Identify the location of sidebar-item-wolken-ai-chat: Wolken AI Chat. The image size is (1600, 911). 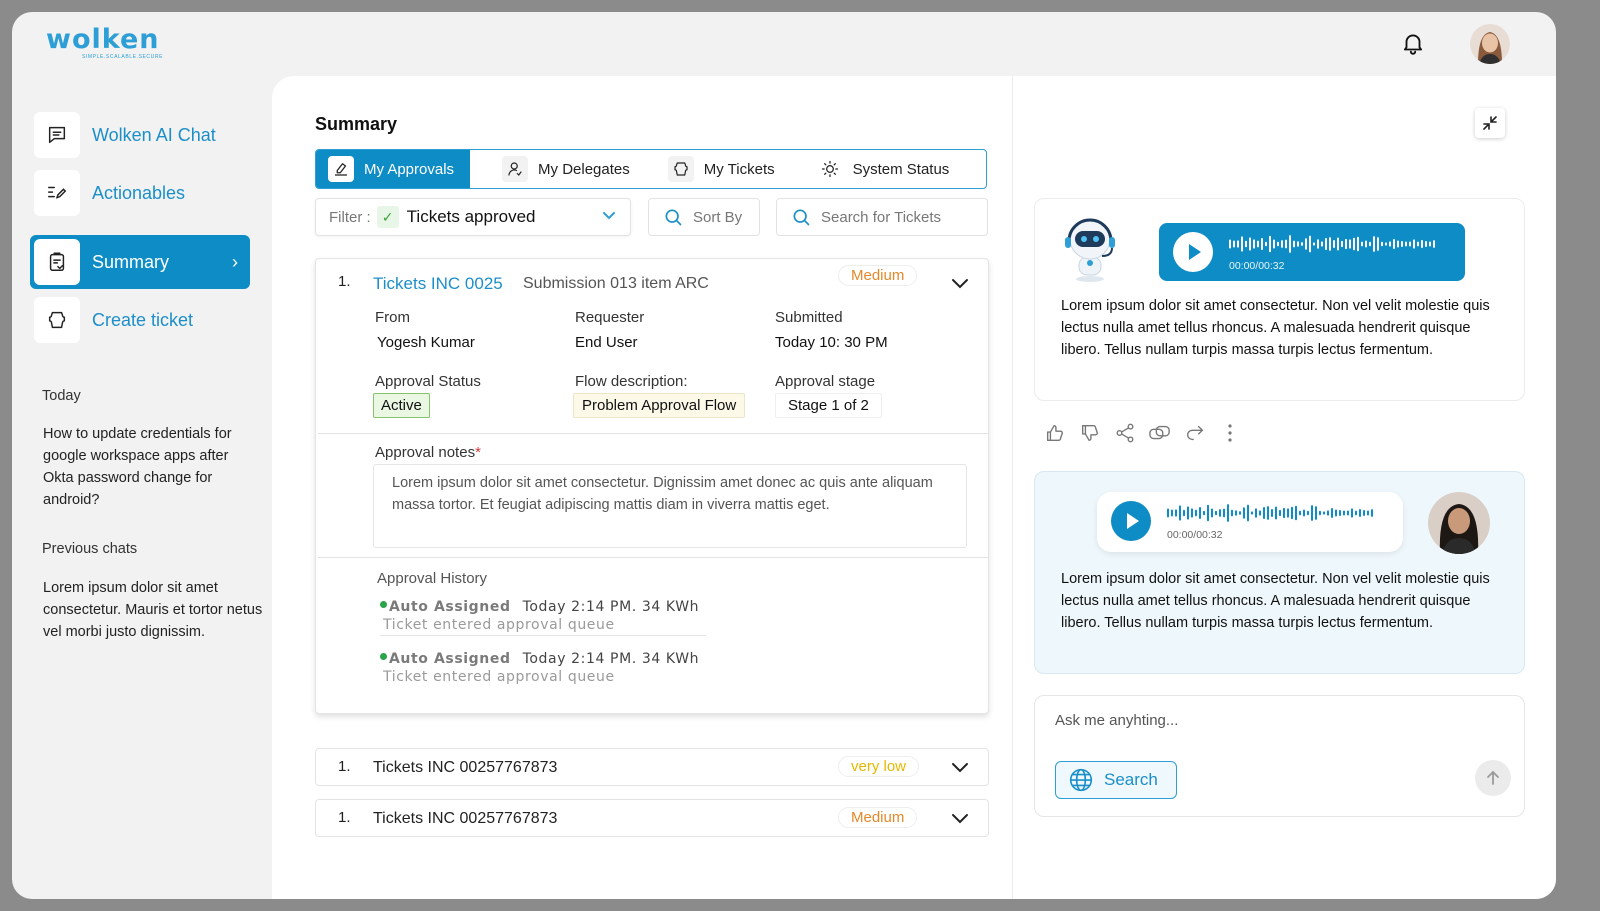
(140, 135).